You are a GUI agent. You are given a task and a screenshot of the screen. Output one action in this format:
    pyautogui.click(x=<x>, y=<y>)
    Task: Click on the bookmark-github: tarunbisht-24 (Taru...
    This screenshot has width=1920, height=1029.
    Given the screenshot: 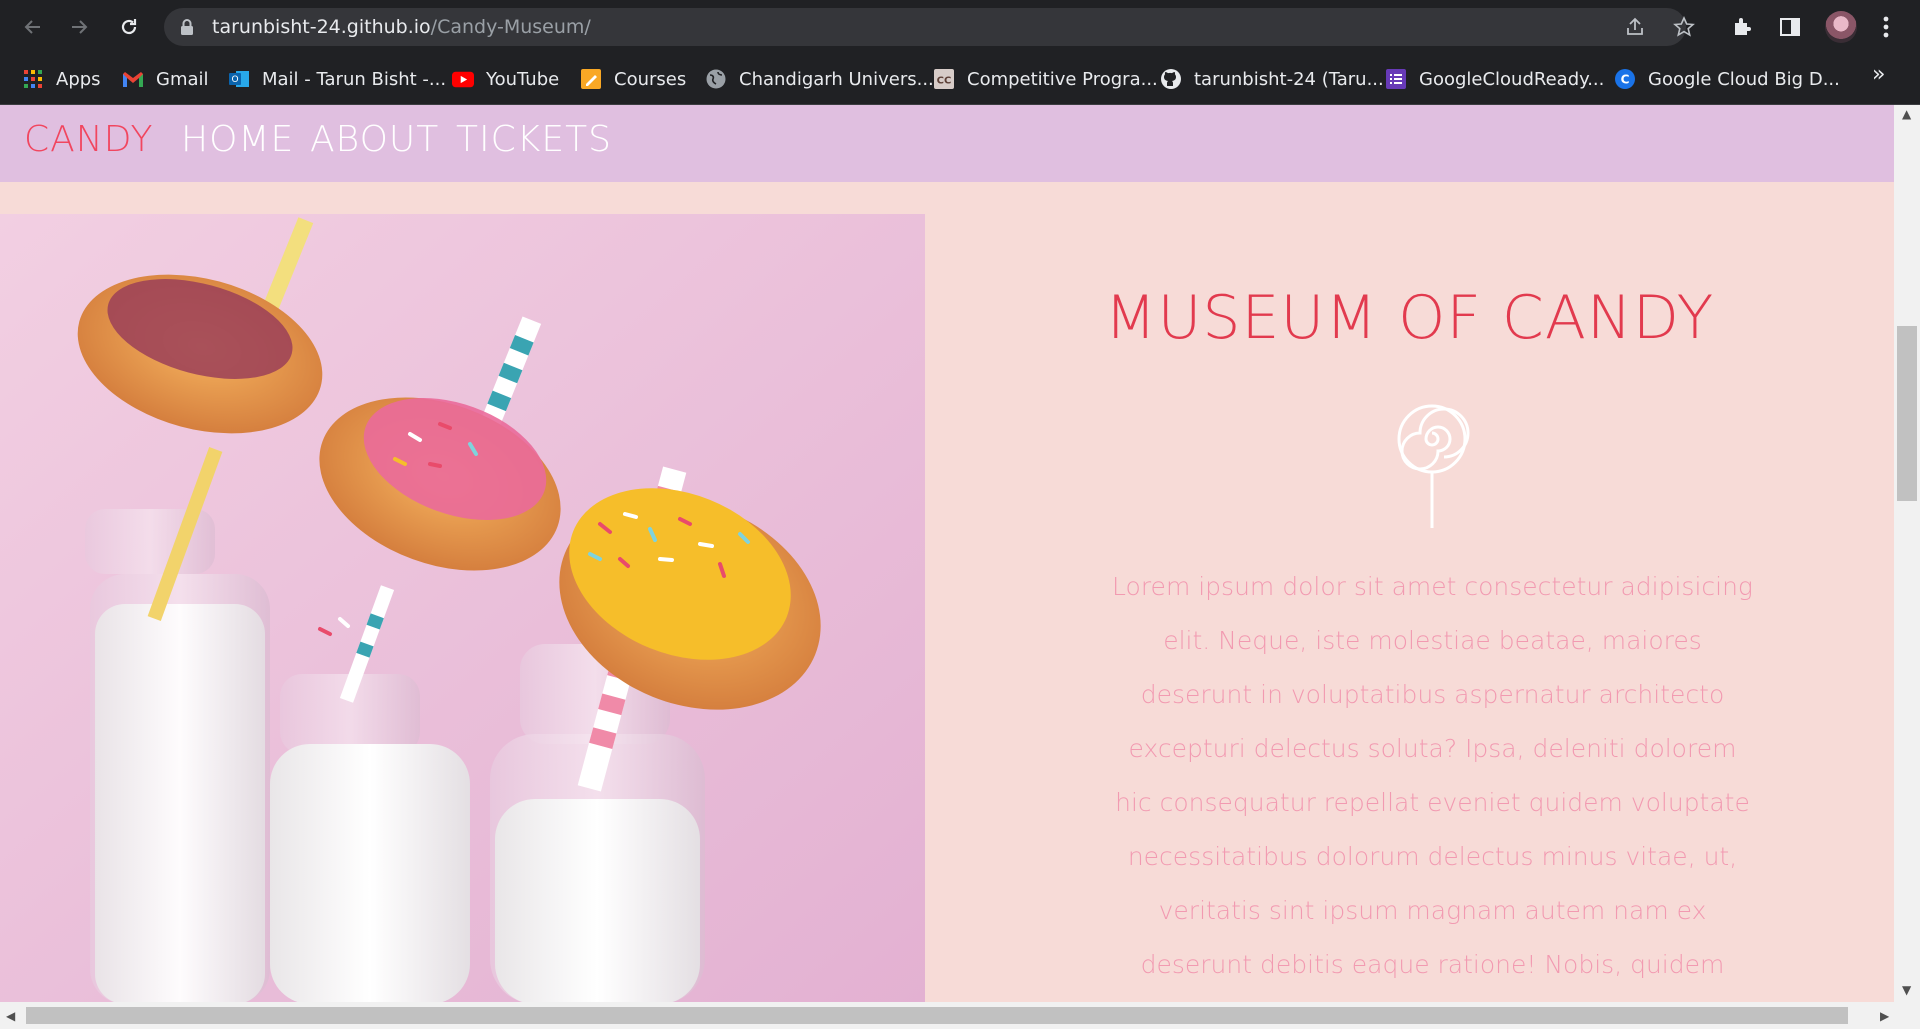 What is the action you would take?
    pyautogui.click(x=1272, y=79)
    